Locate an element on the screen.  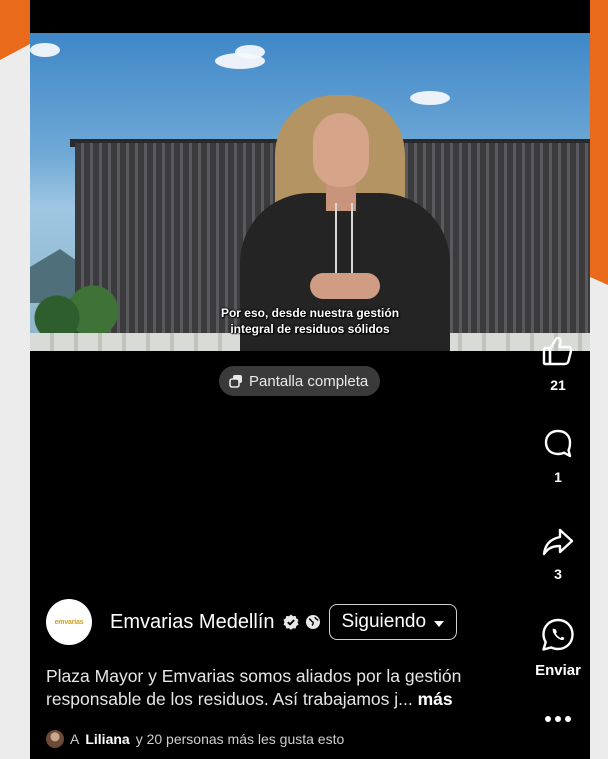
account-name: Emvarias Medellín is located at coordinates (192, 622).